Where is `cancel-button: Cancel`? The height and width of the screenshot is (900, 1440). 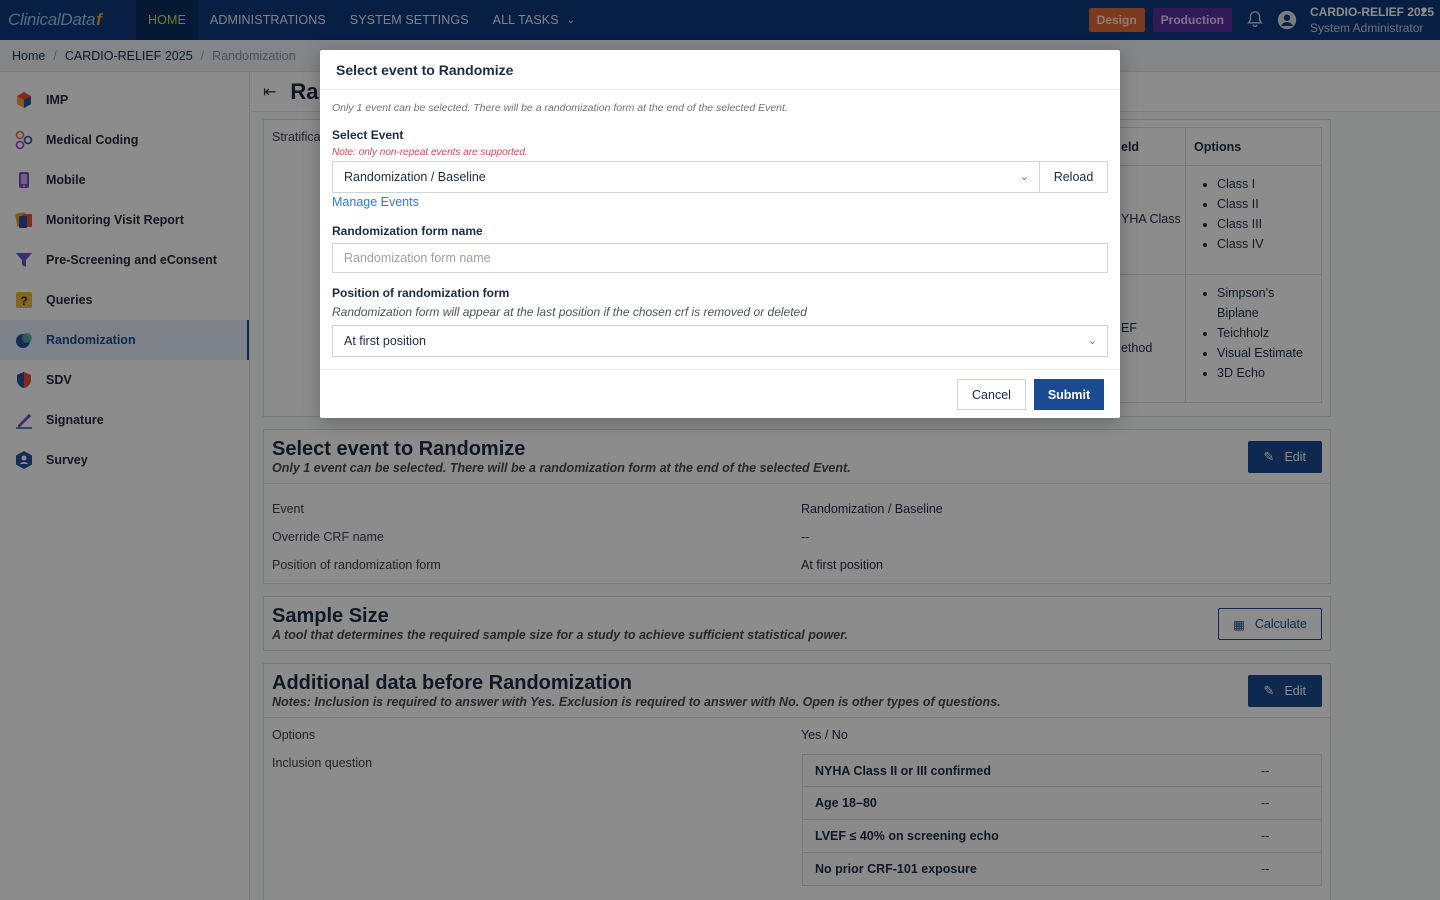 cancel-button: Cancel is located at coordinates (991, 394).